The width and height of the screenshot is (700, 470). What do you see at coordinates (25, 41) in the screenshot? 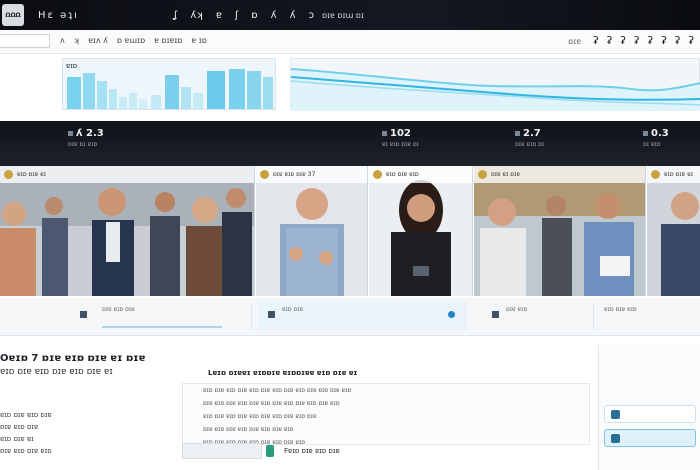
I see `search-input` at bounding box center [25, 41].